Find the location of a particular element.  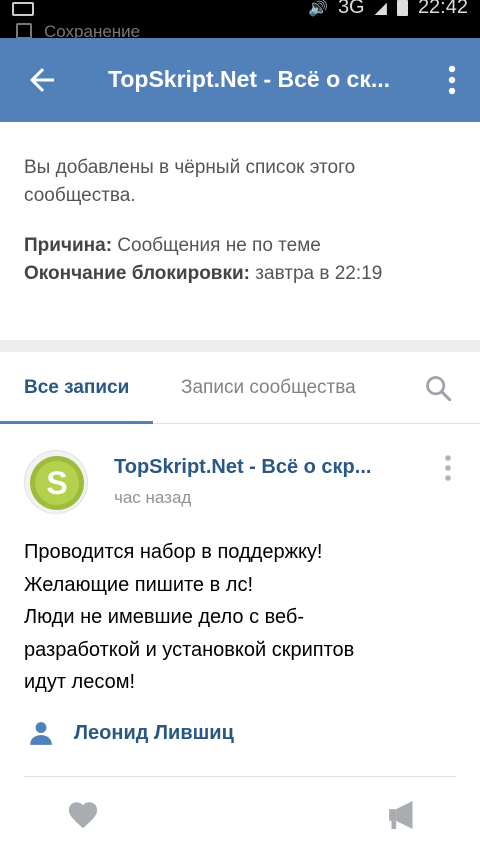

ban-end-row: Окончание блокировки: завтра в 22:19 is located at coordinates (240, 274).